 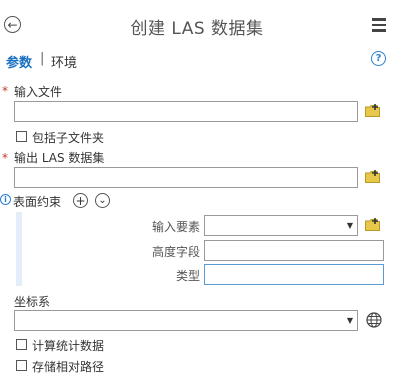 What do you see at coordinates (21, 136) in the screenshot?
I see `include-subfolders-checkbox` at bounding box center [21, 136].